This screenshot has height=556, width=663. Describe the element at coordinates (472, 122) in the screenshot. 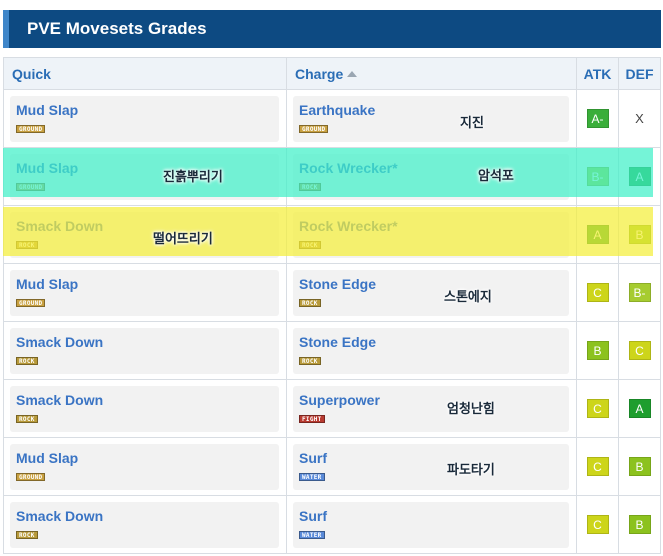

I see `annotation-earthquake: 지진` at that location.